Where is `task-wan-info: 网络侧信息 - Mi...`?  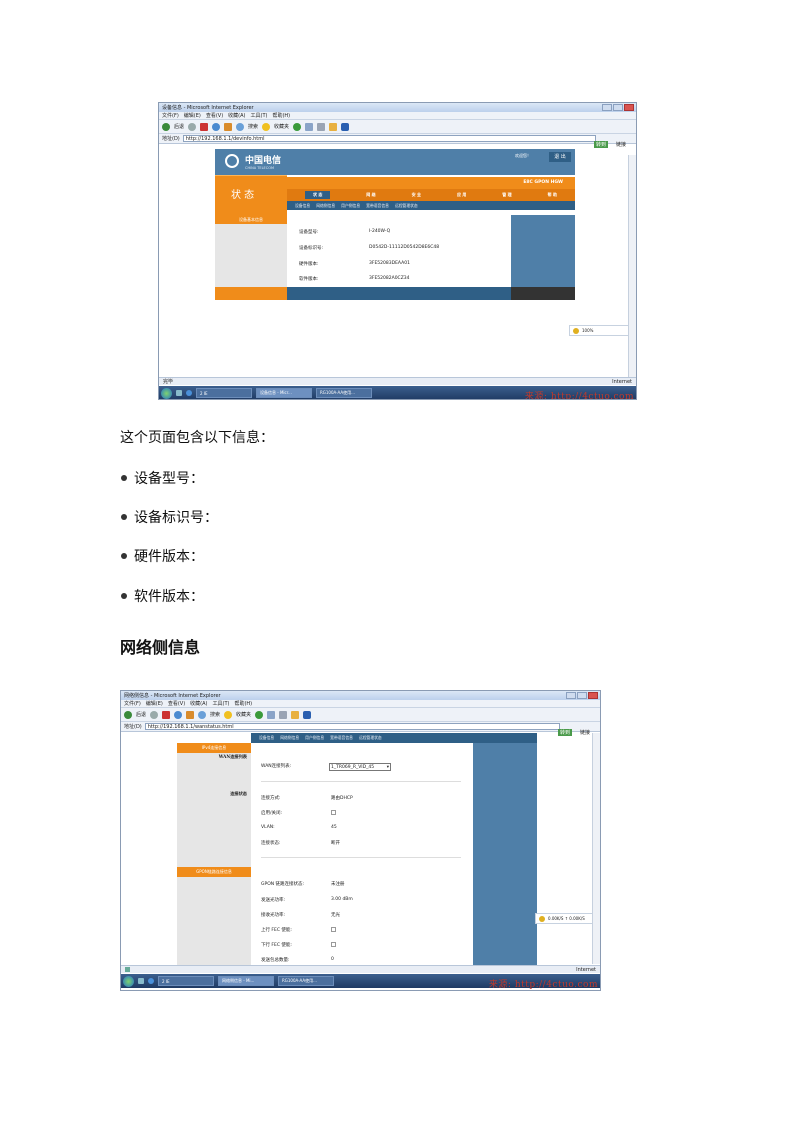 task-wan-info: 网络侧信息 - Mi... is located at coordinates (246, 981).